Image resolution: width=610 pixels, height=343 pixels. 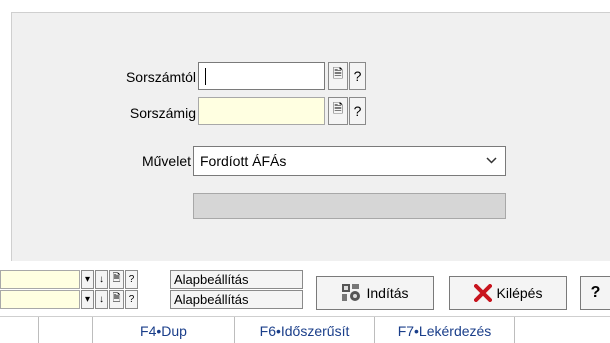 I want to click on status-f4-dup: F4•Dup, so click(x=163, y=330).